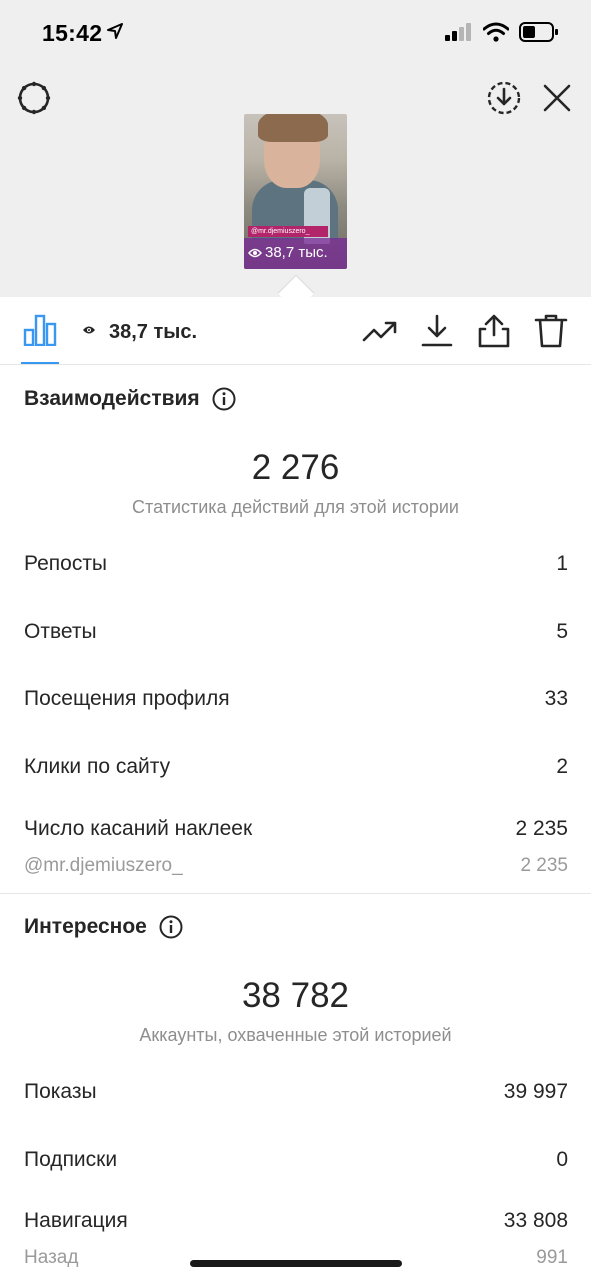 This screenshot has height=1280, width=591. What do you see at coordinates (551, 331) in the screenshot?
I see `delete-trash-icon` at bounding box center [551, 331].